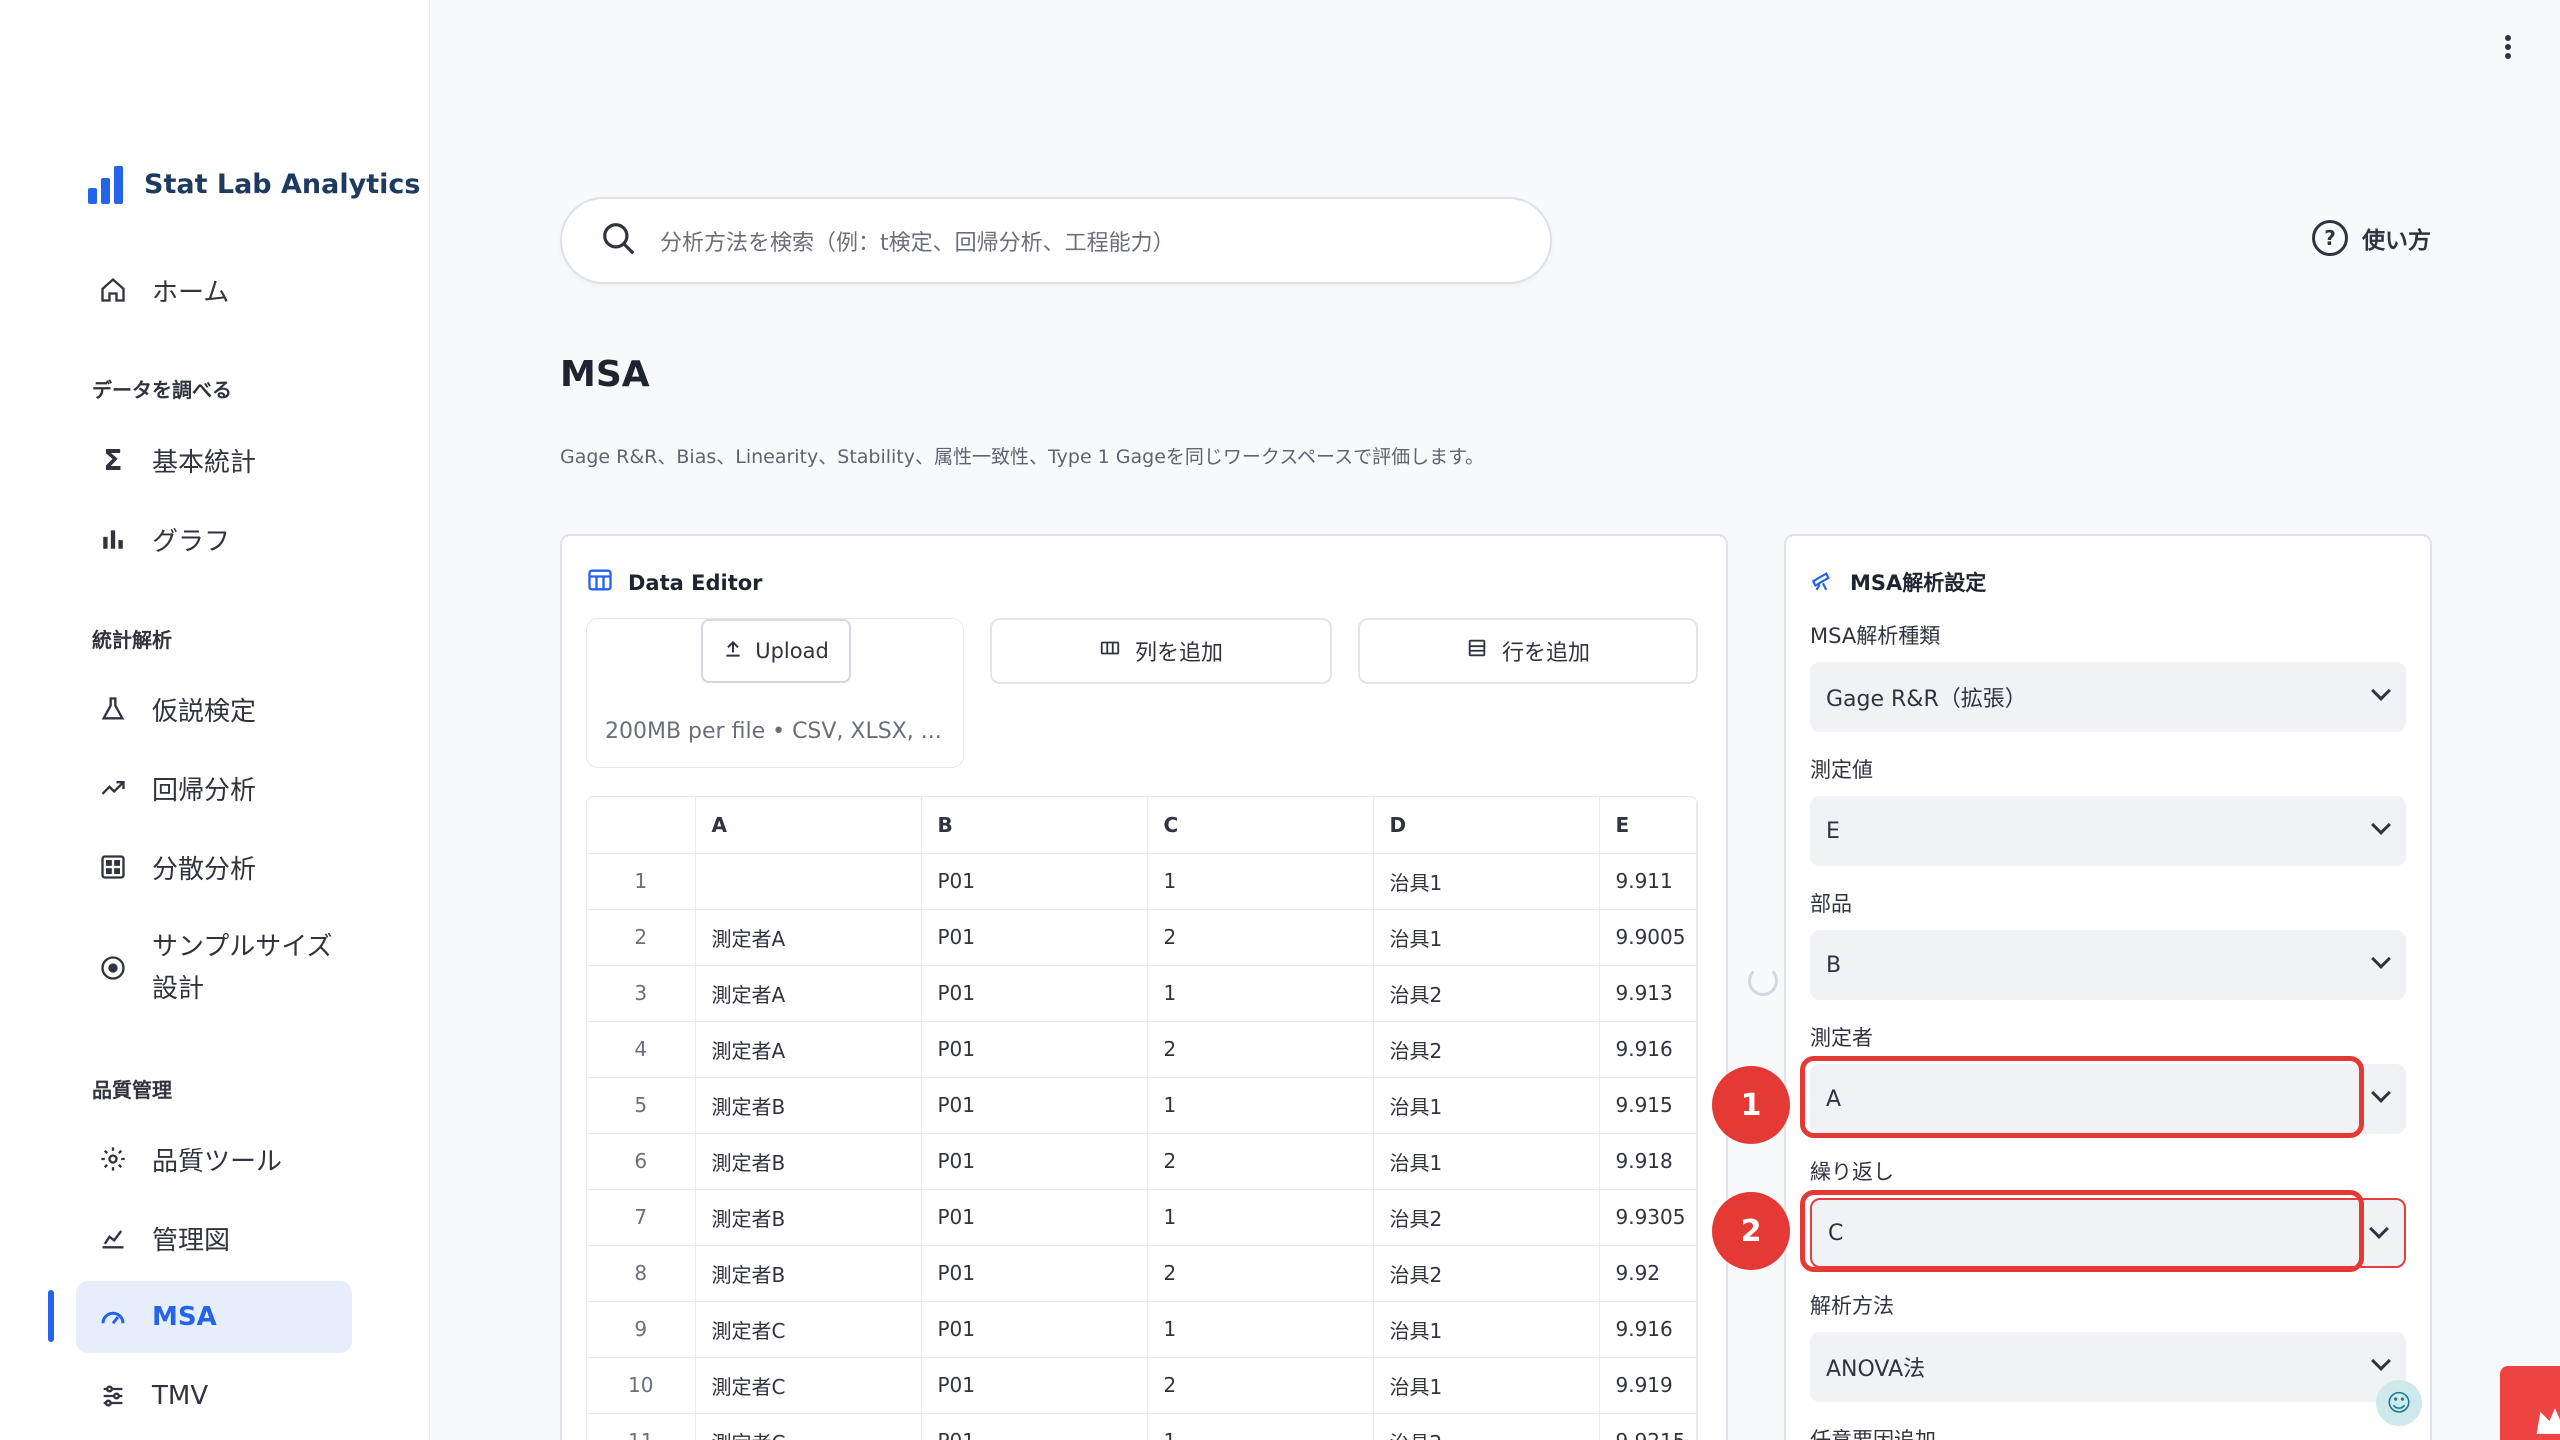  I want to click on add-column-button: 列を追加, so click(1161, 651).